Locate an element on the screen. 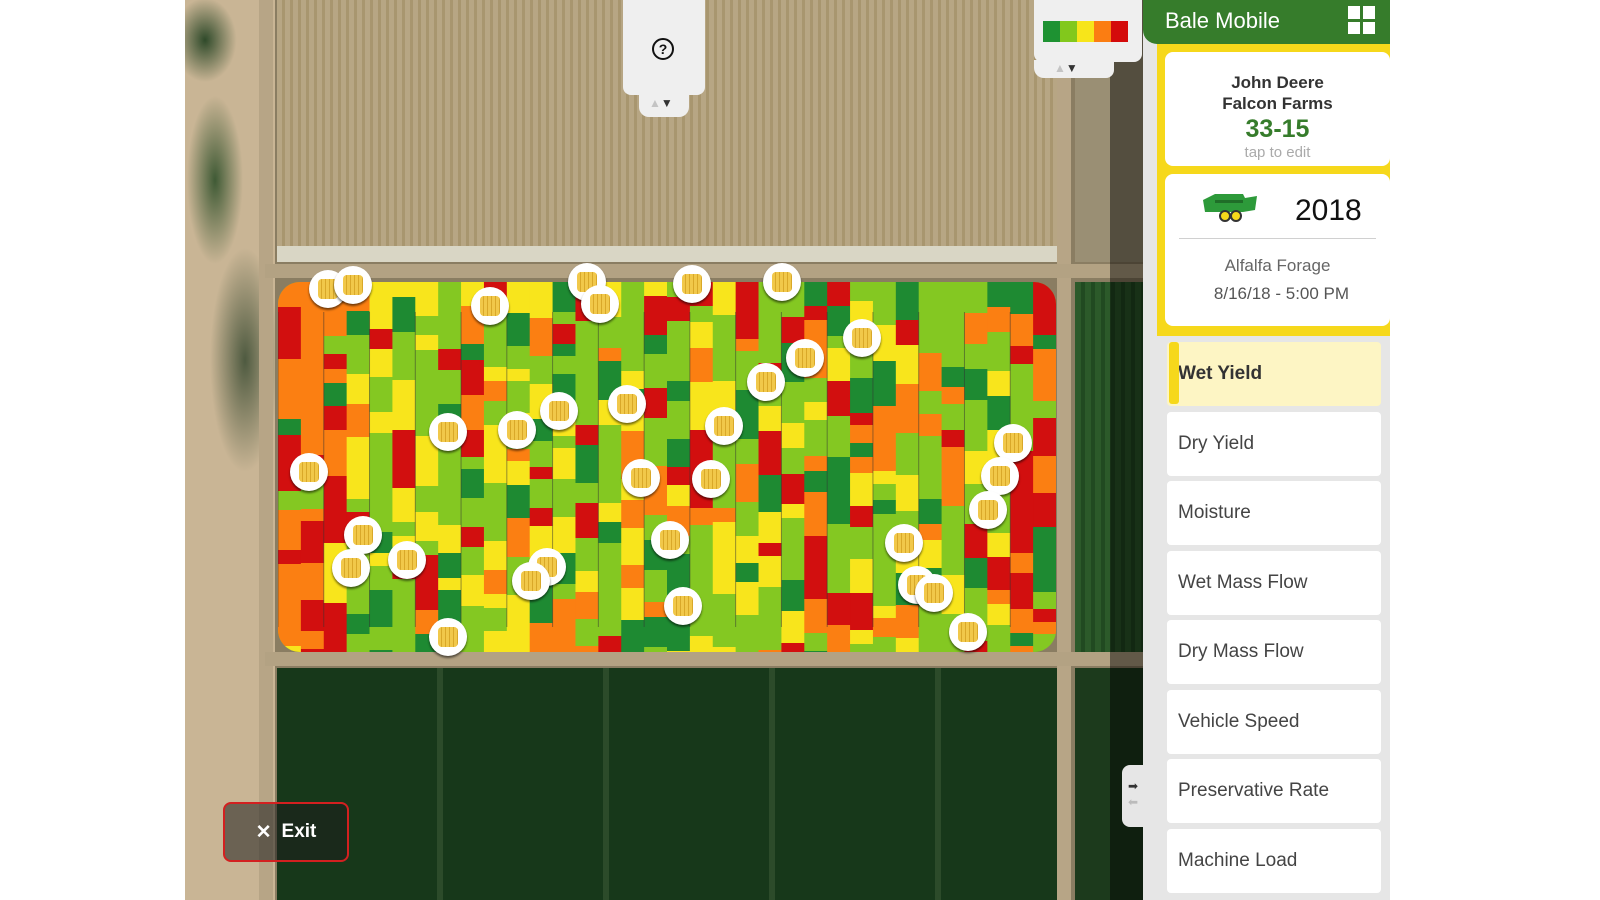 The image size is (1600, 900). layer-item-wet-mass-flow: Wet Mass Flow is located at coordinates (1274, 582).